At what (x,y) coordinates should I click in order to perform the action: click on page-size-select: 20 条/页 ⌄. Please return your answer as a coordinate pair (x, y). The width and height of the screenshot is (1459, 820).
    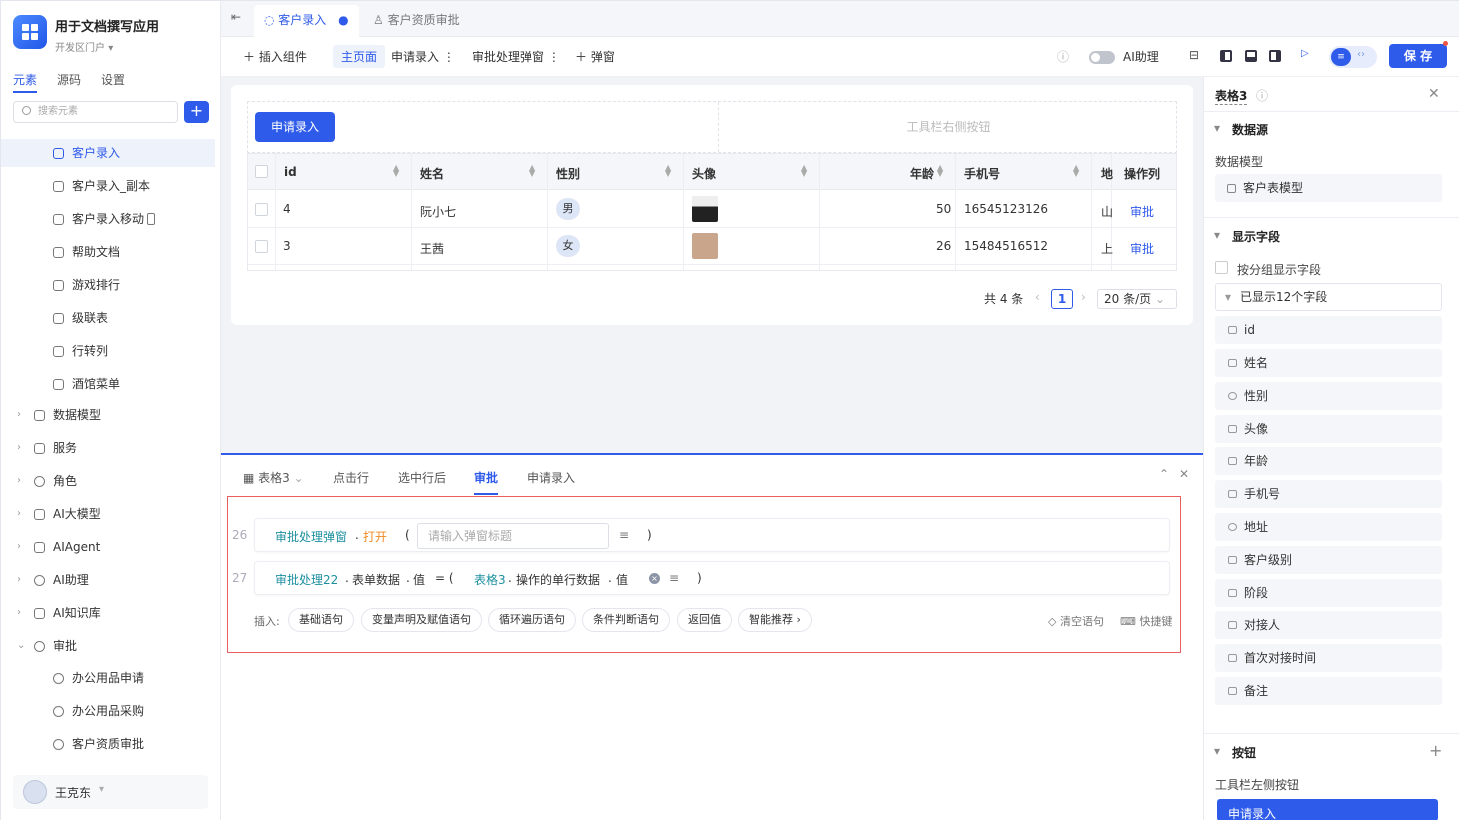
    Looking at the image, I should click on (1137, 299).